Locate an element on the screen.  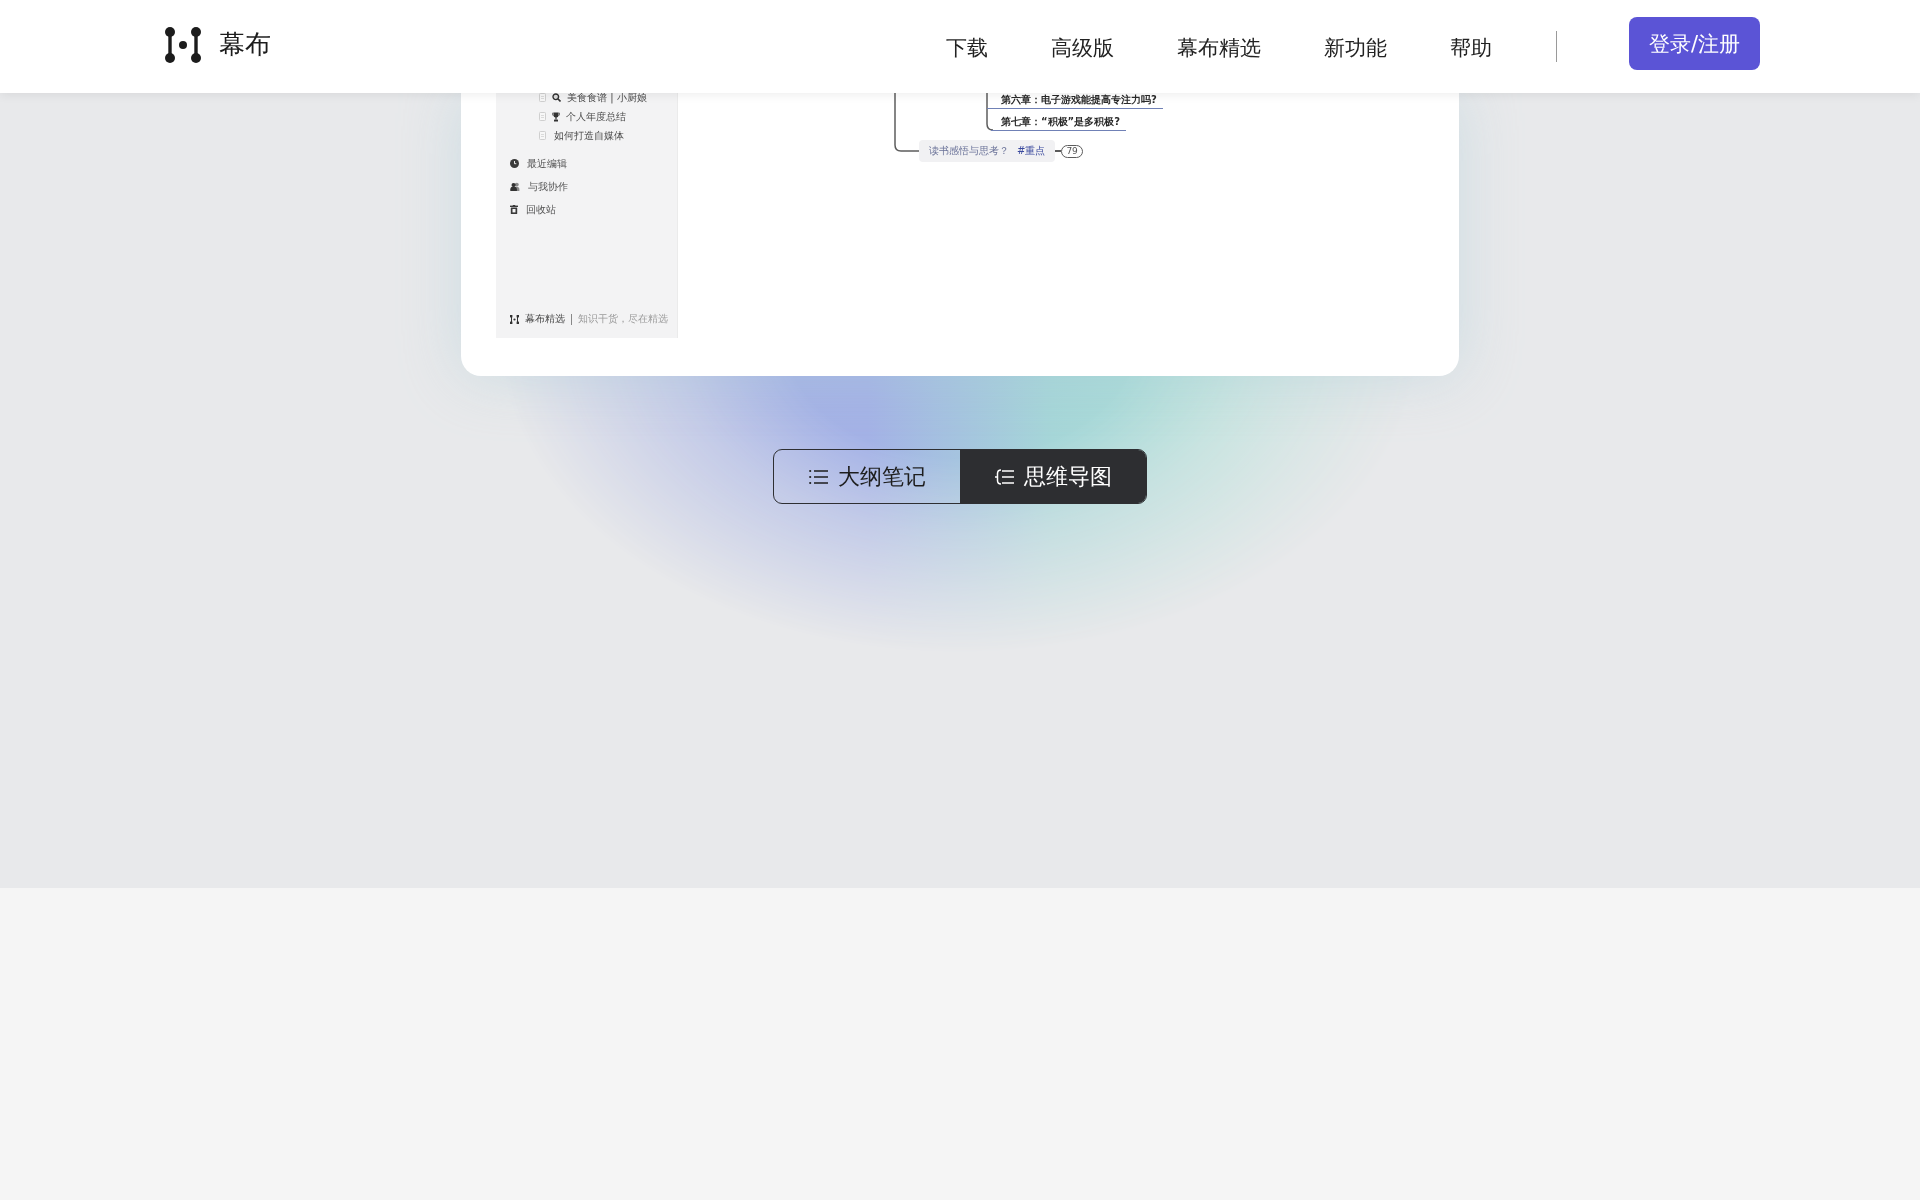
view-tab: 大纲笔记 is located at coordinates (867, 476).